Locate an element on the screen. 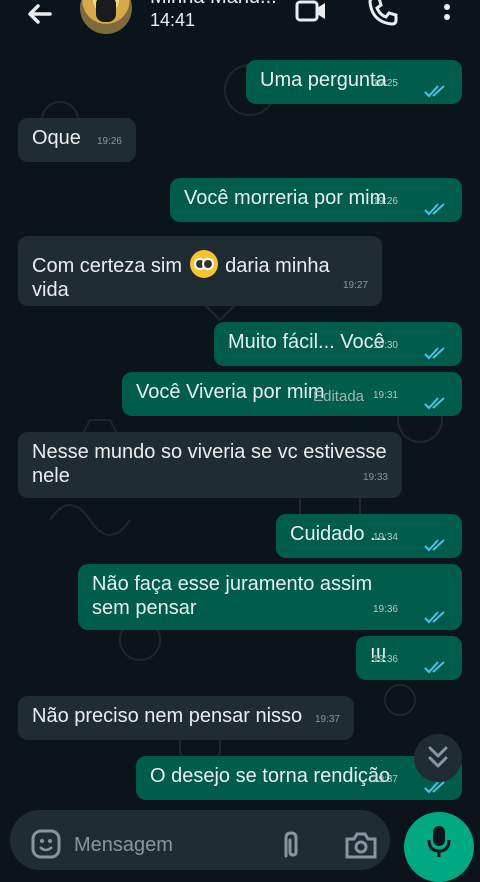 The height and width of the screenshot is (882, 480). message-text: Uma pergunta is located at coordinates (323, 80).